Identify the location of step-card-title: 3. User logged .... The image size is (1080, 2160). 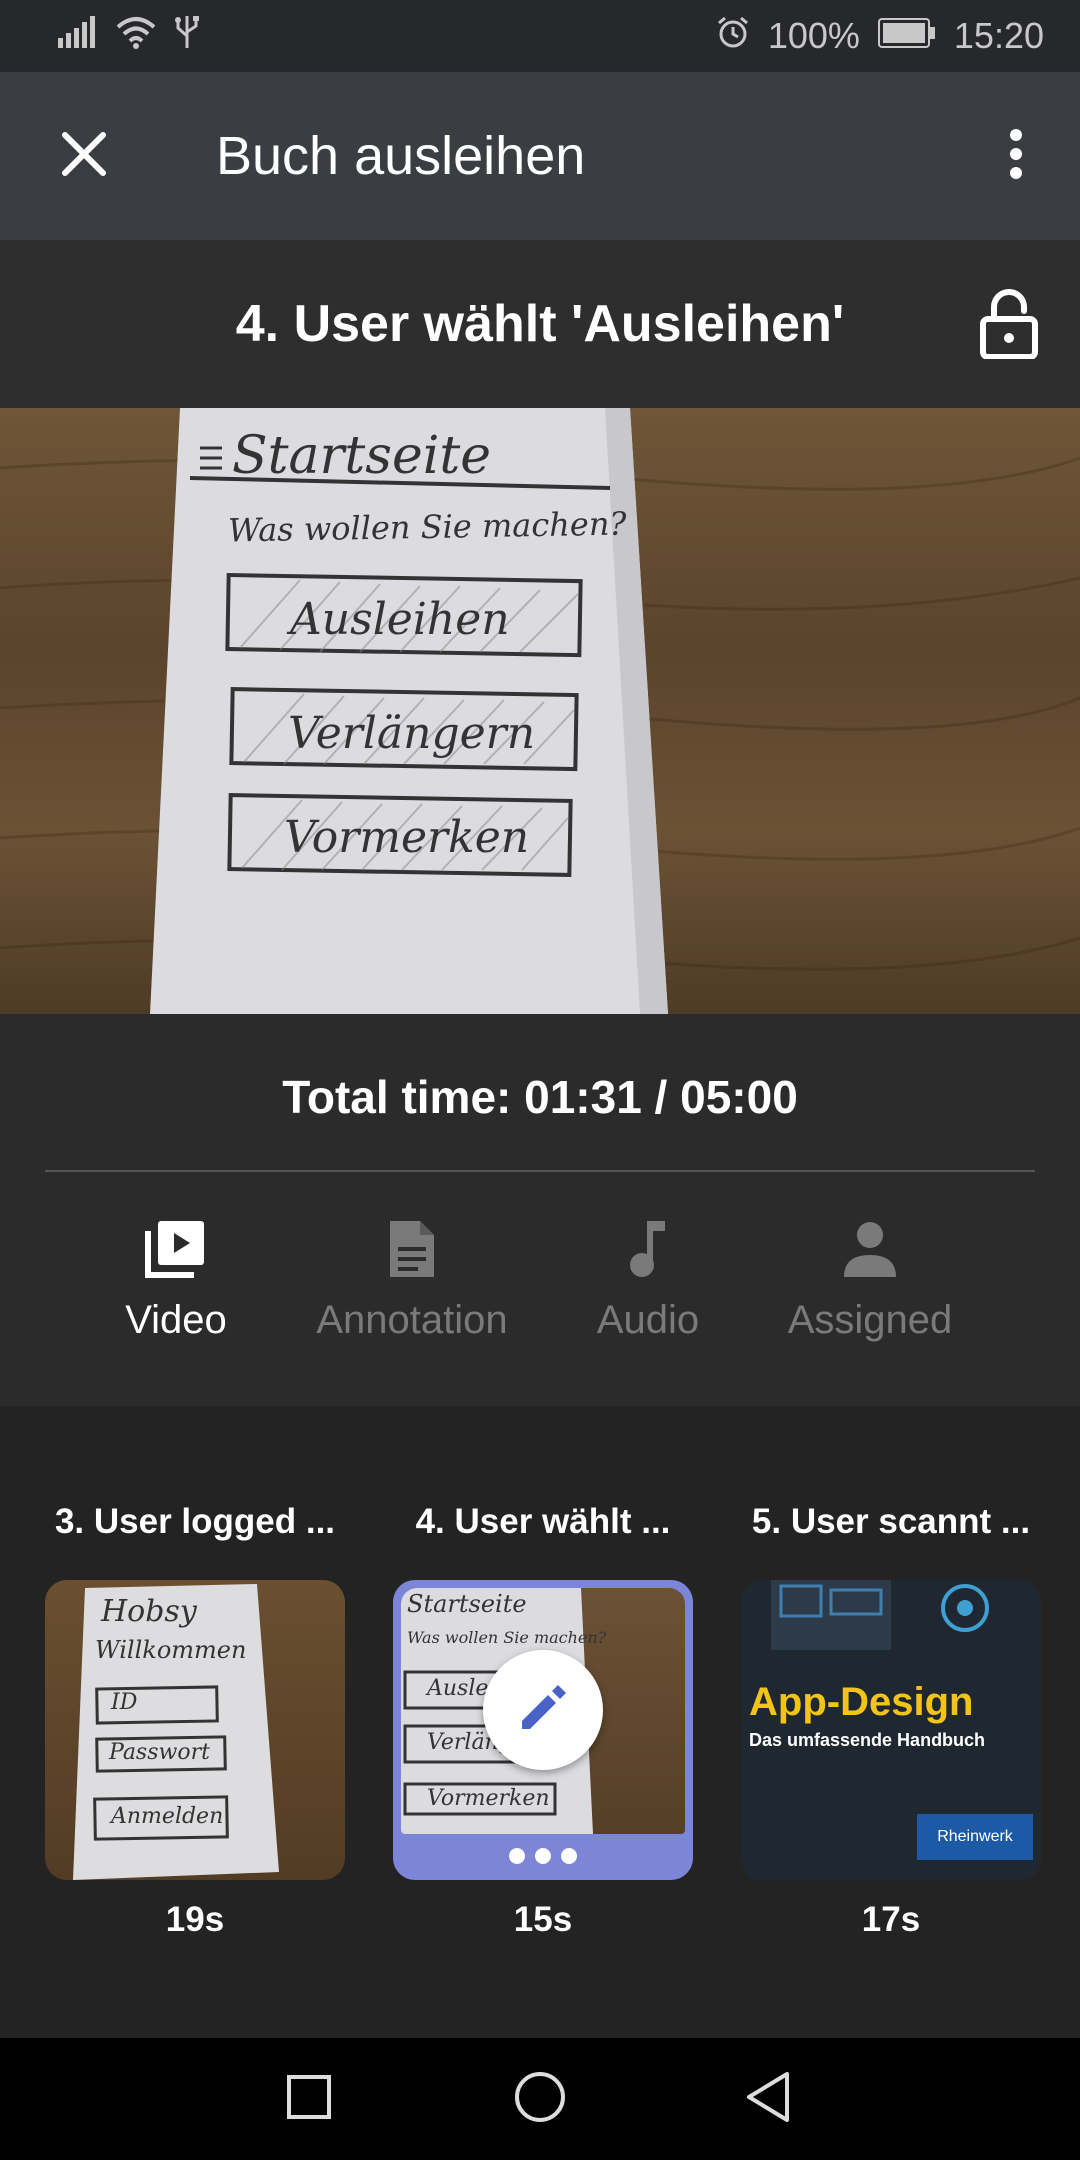
(195, 1521).